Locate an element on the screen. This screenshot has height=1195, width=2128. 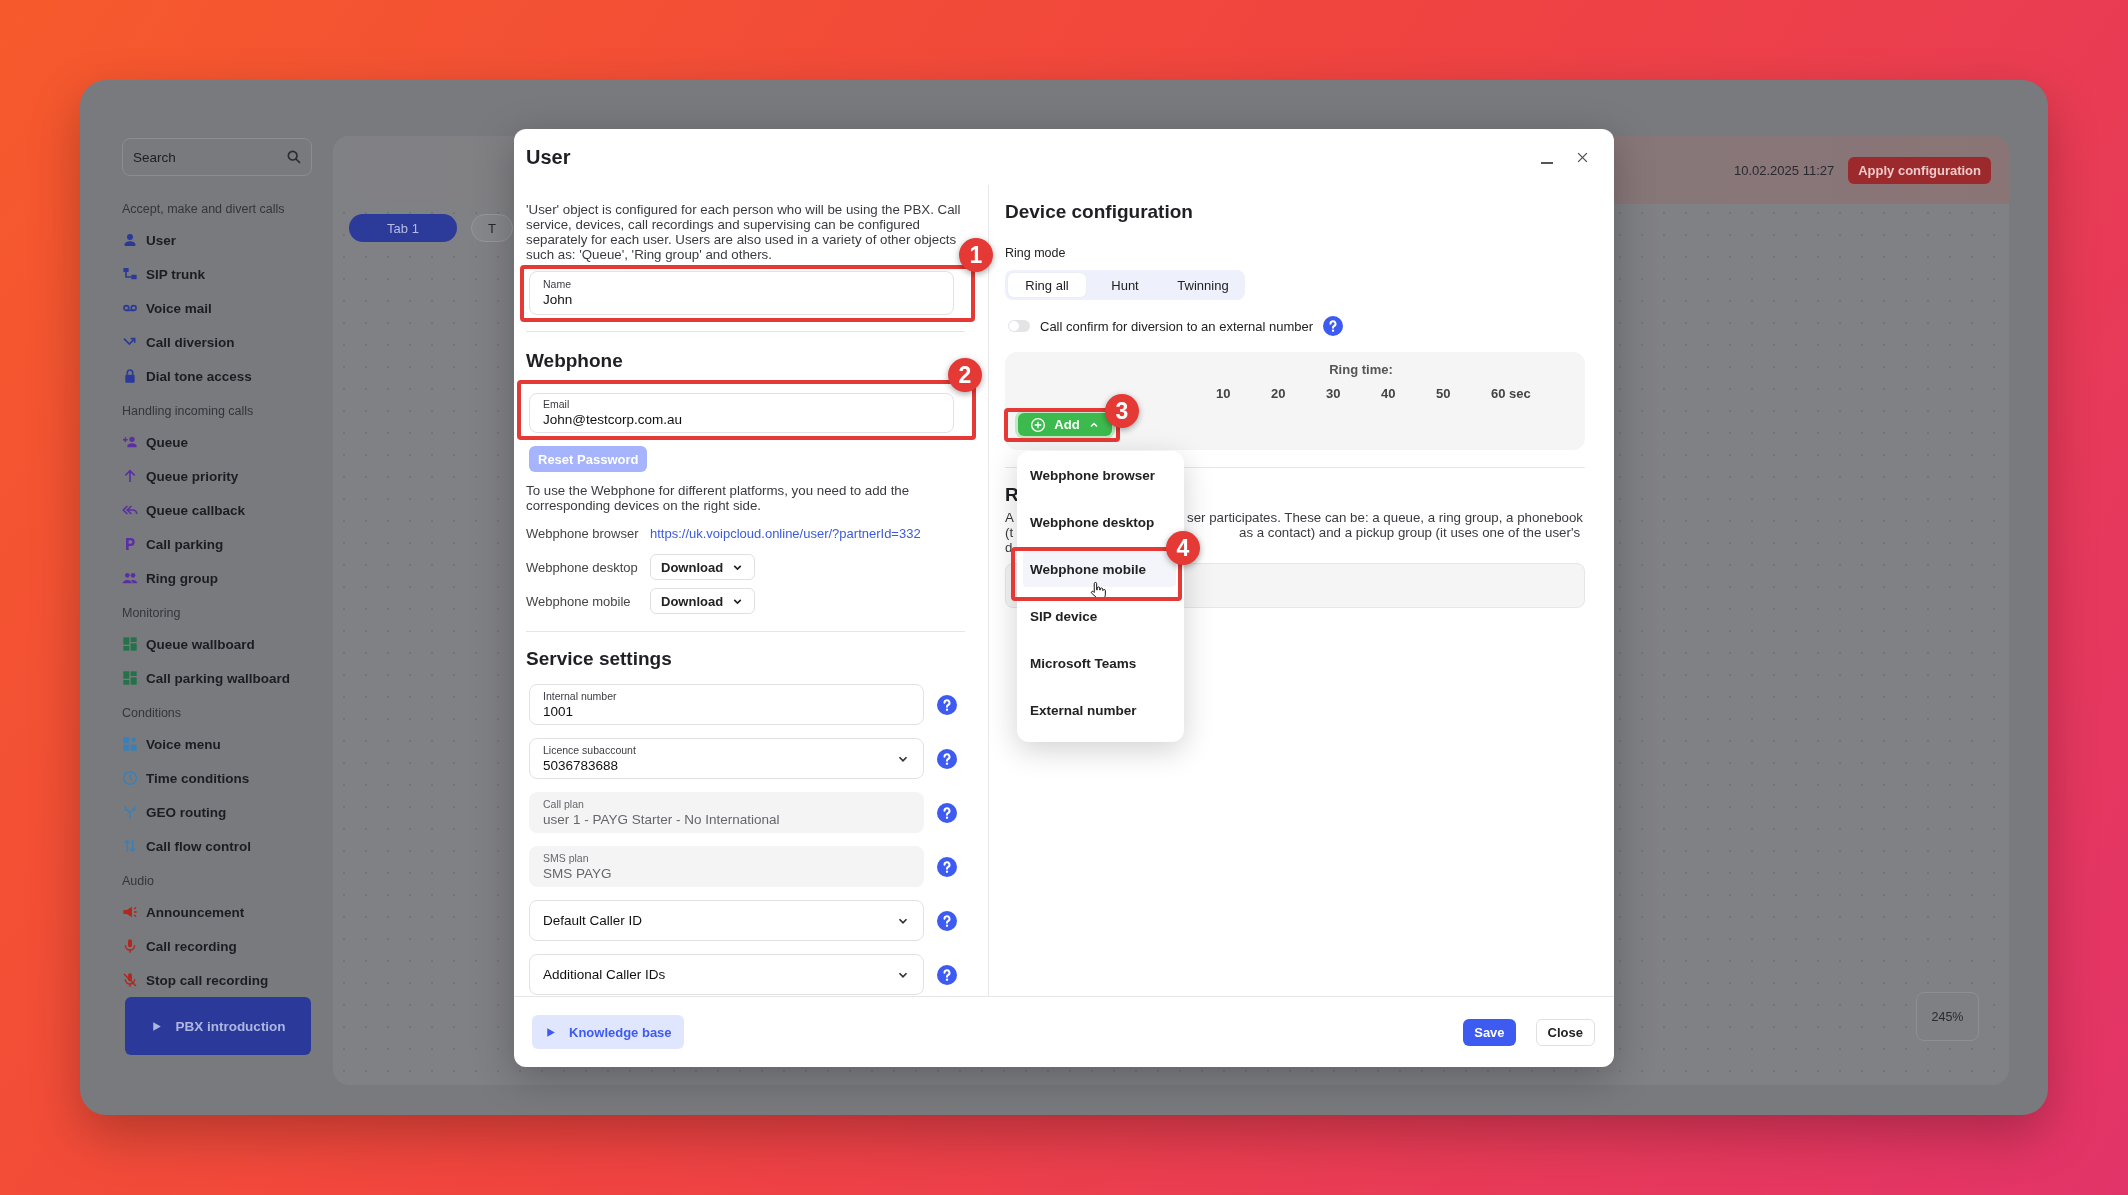
add-icon is located at coordinates (1038, 424).